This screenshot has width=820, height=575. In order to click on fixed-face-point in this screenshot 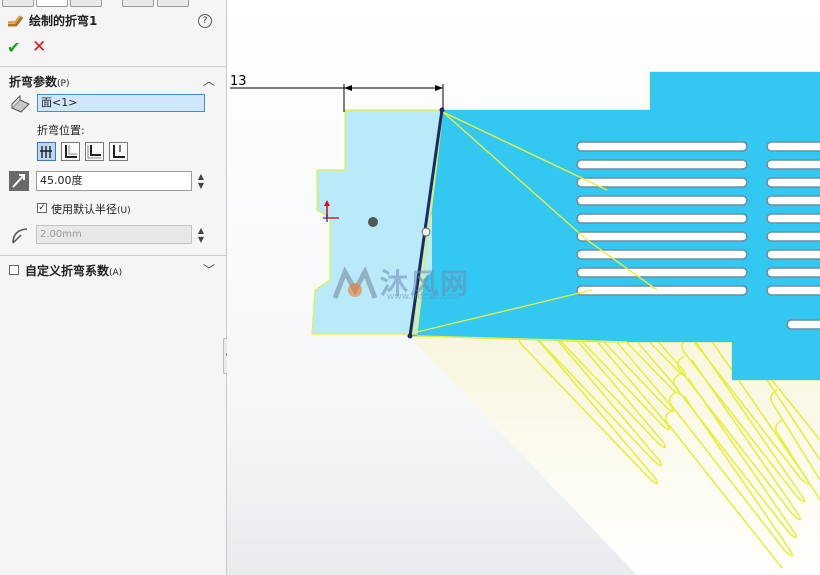, I will do `click(373, 222)`.